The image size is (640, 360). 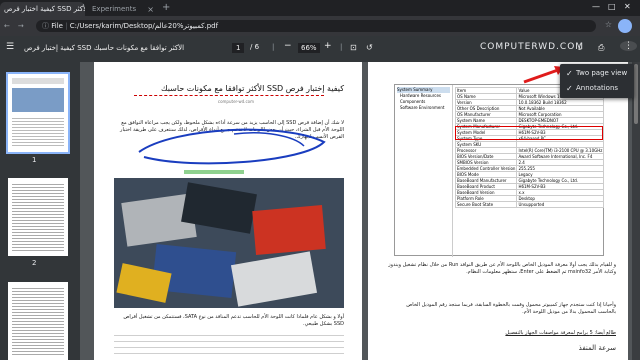 I want to click on tab-experiments: Experiments ×, so click(x=123, y=9).